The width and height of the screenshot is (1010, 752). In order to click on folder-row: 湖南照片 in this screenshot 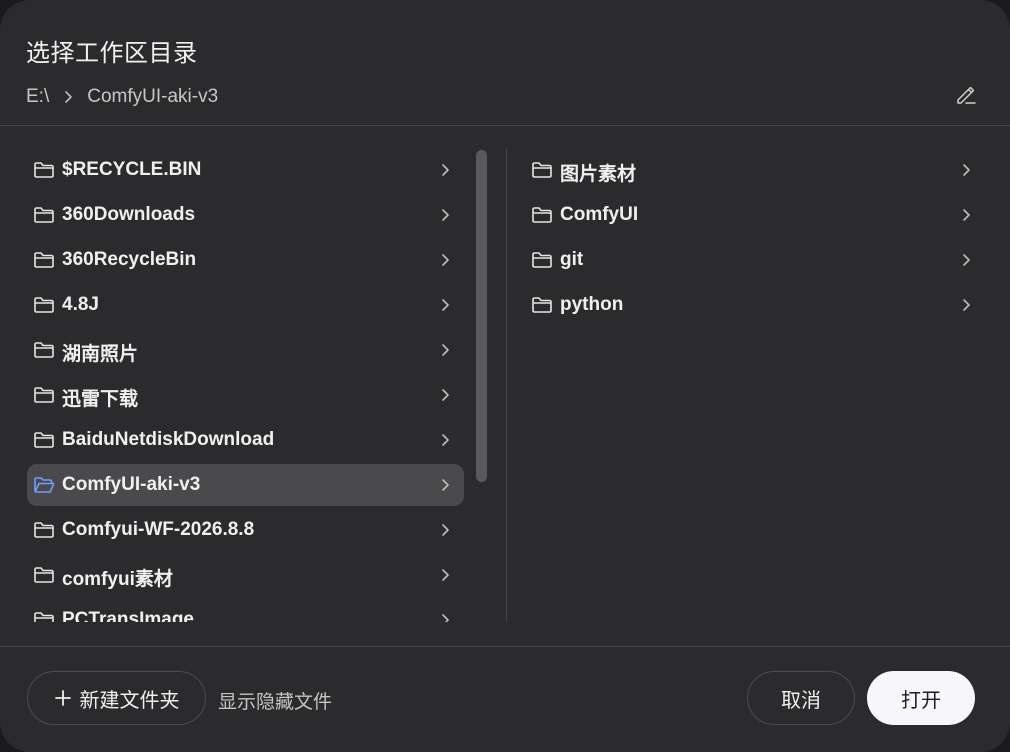, I will do `click(245, 350)`.